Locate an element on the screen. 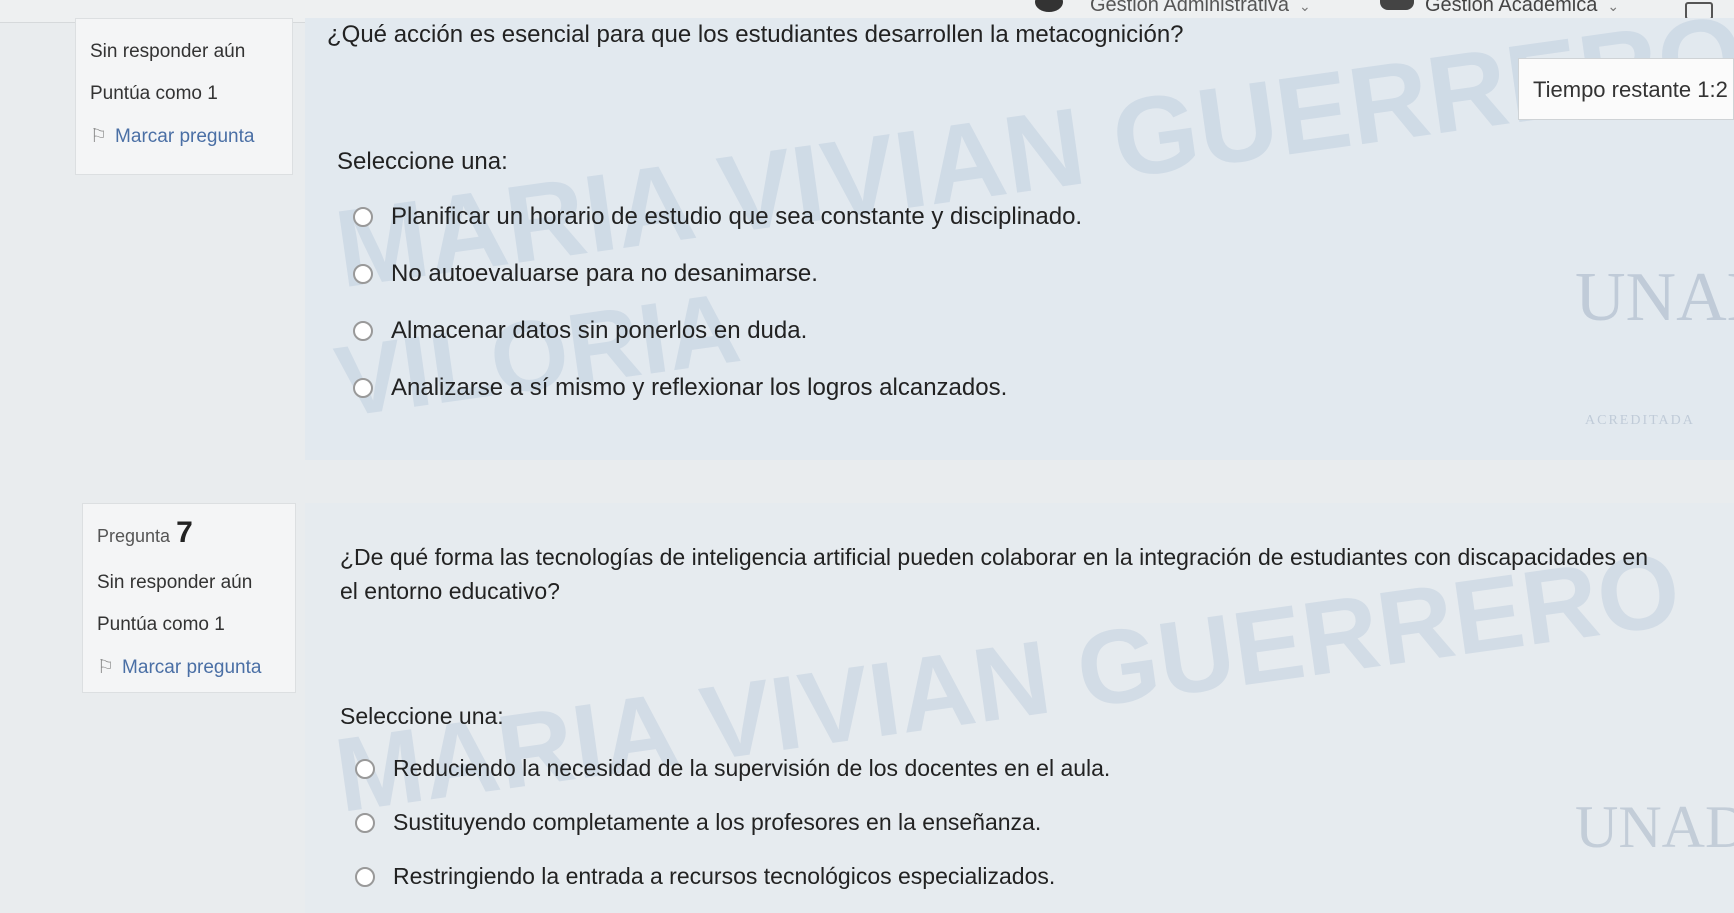 This screenshot has height=913, width=1734. question-text-line-2: el entorno educativo? is located at coordinates (450, 591).